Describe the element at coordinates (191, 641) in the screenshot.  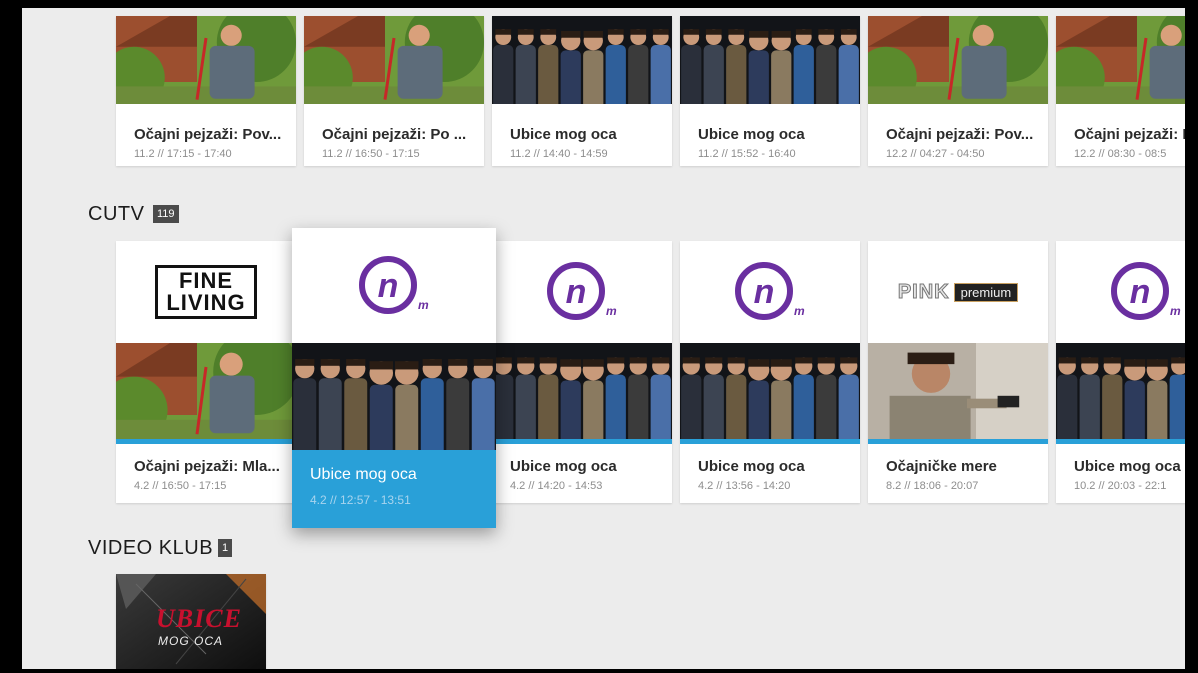
I see `poster-subtitle: MOG OCA` at that location.